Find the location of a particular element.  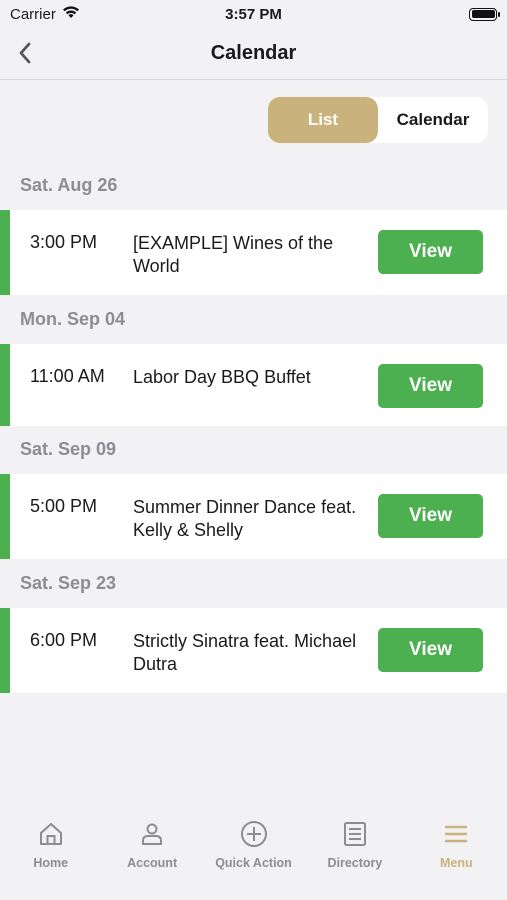

wifi-icon is located at coordinates (71, 14).